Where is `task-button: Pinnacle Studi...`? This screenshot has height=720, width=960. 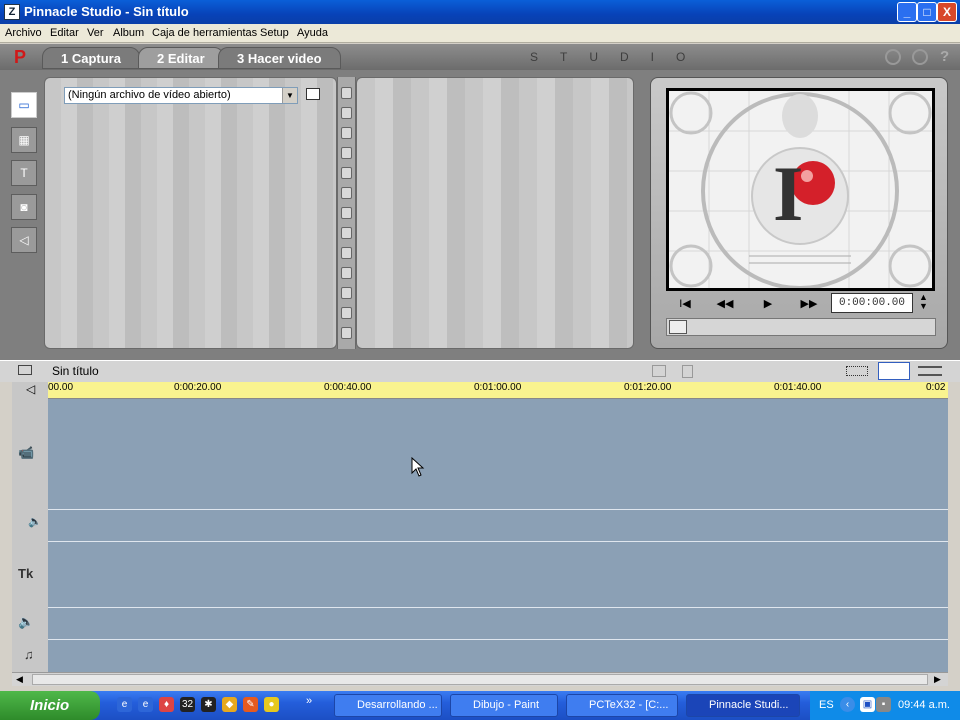
task-button: Pinnacle Studi... is located at coordinates (743, 705).